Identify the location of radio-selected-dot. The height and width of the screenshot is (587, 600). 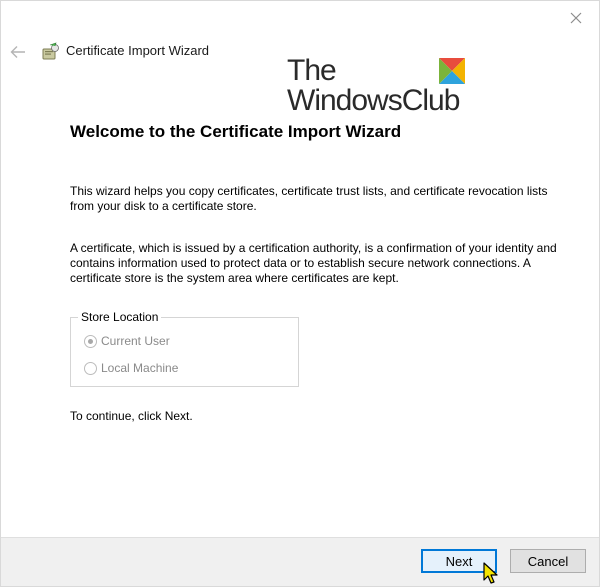
(90, 341).